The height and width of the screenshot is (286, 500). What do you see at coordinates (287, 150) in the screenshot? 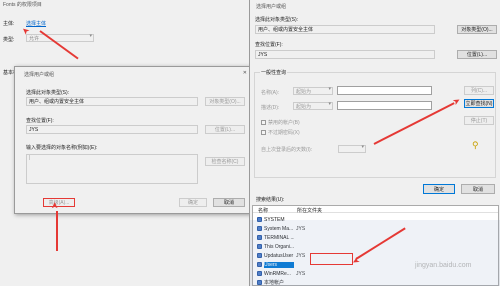
I see `days-since-logon-label: 自上次登录后的天数(I):` at bounding box center [287, 150].